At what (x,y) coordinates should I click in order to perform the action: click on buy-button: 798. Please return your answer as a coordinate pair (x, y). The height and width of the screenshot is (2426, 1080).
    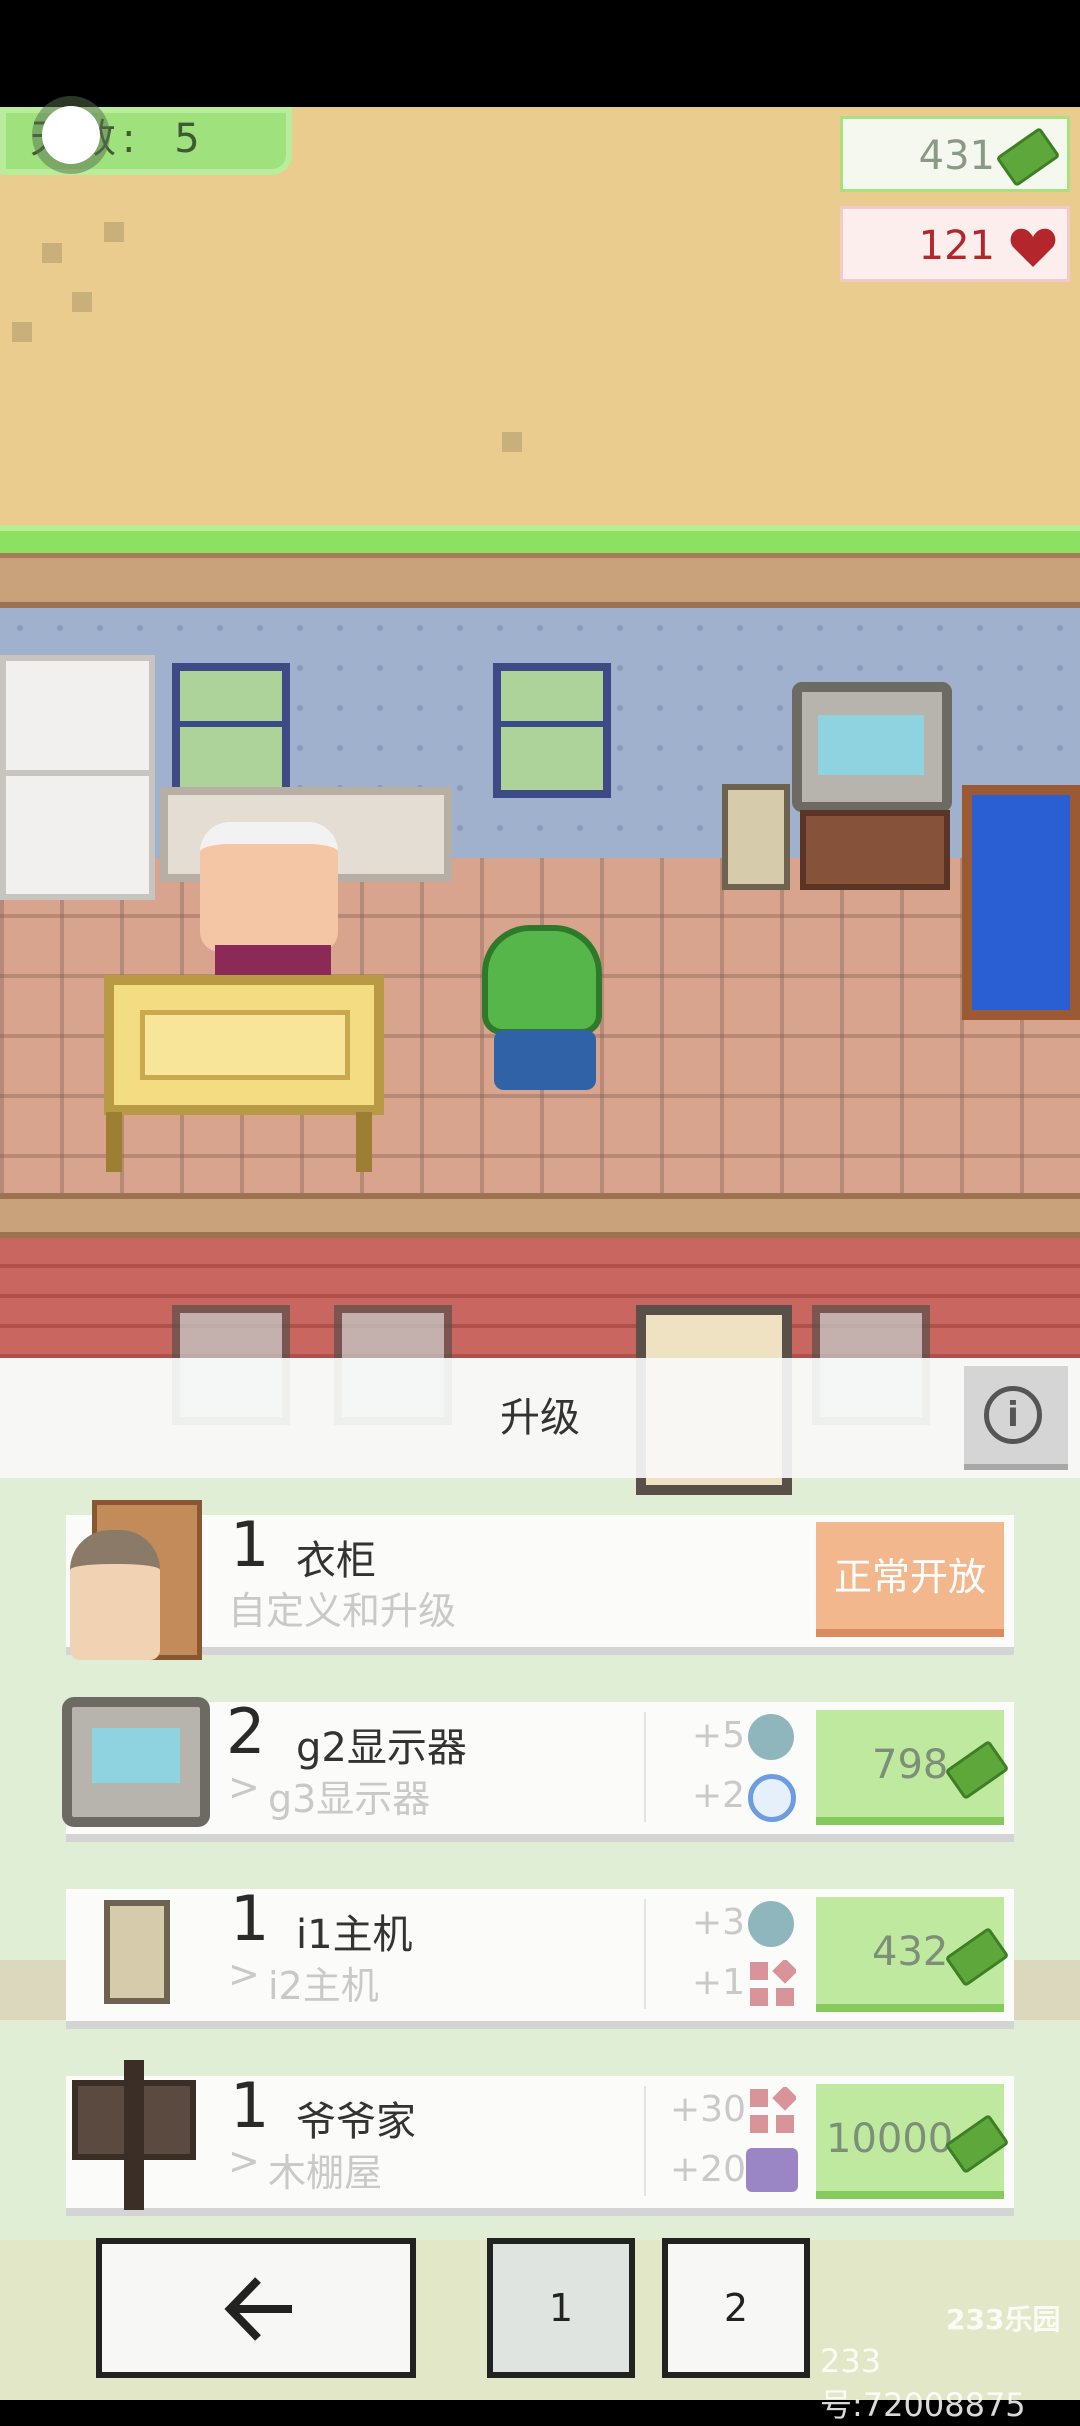
    Looking at the image, I should click on (913, 1767).